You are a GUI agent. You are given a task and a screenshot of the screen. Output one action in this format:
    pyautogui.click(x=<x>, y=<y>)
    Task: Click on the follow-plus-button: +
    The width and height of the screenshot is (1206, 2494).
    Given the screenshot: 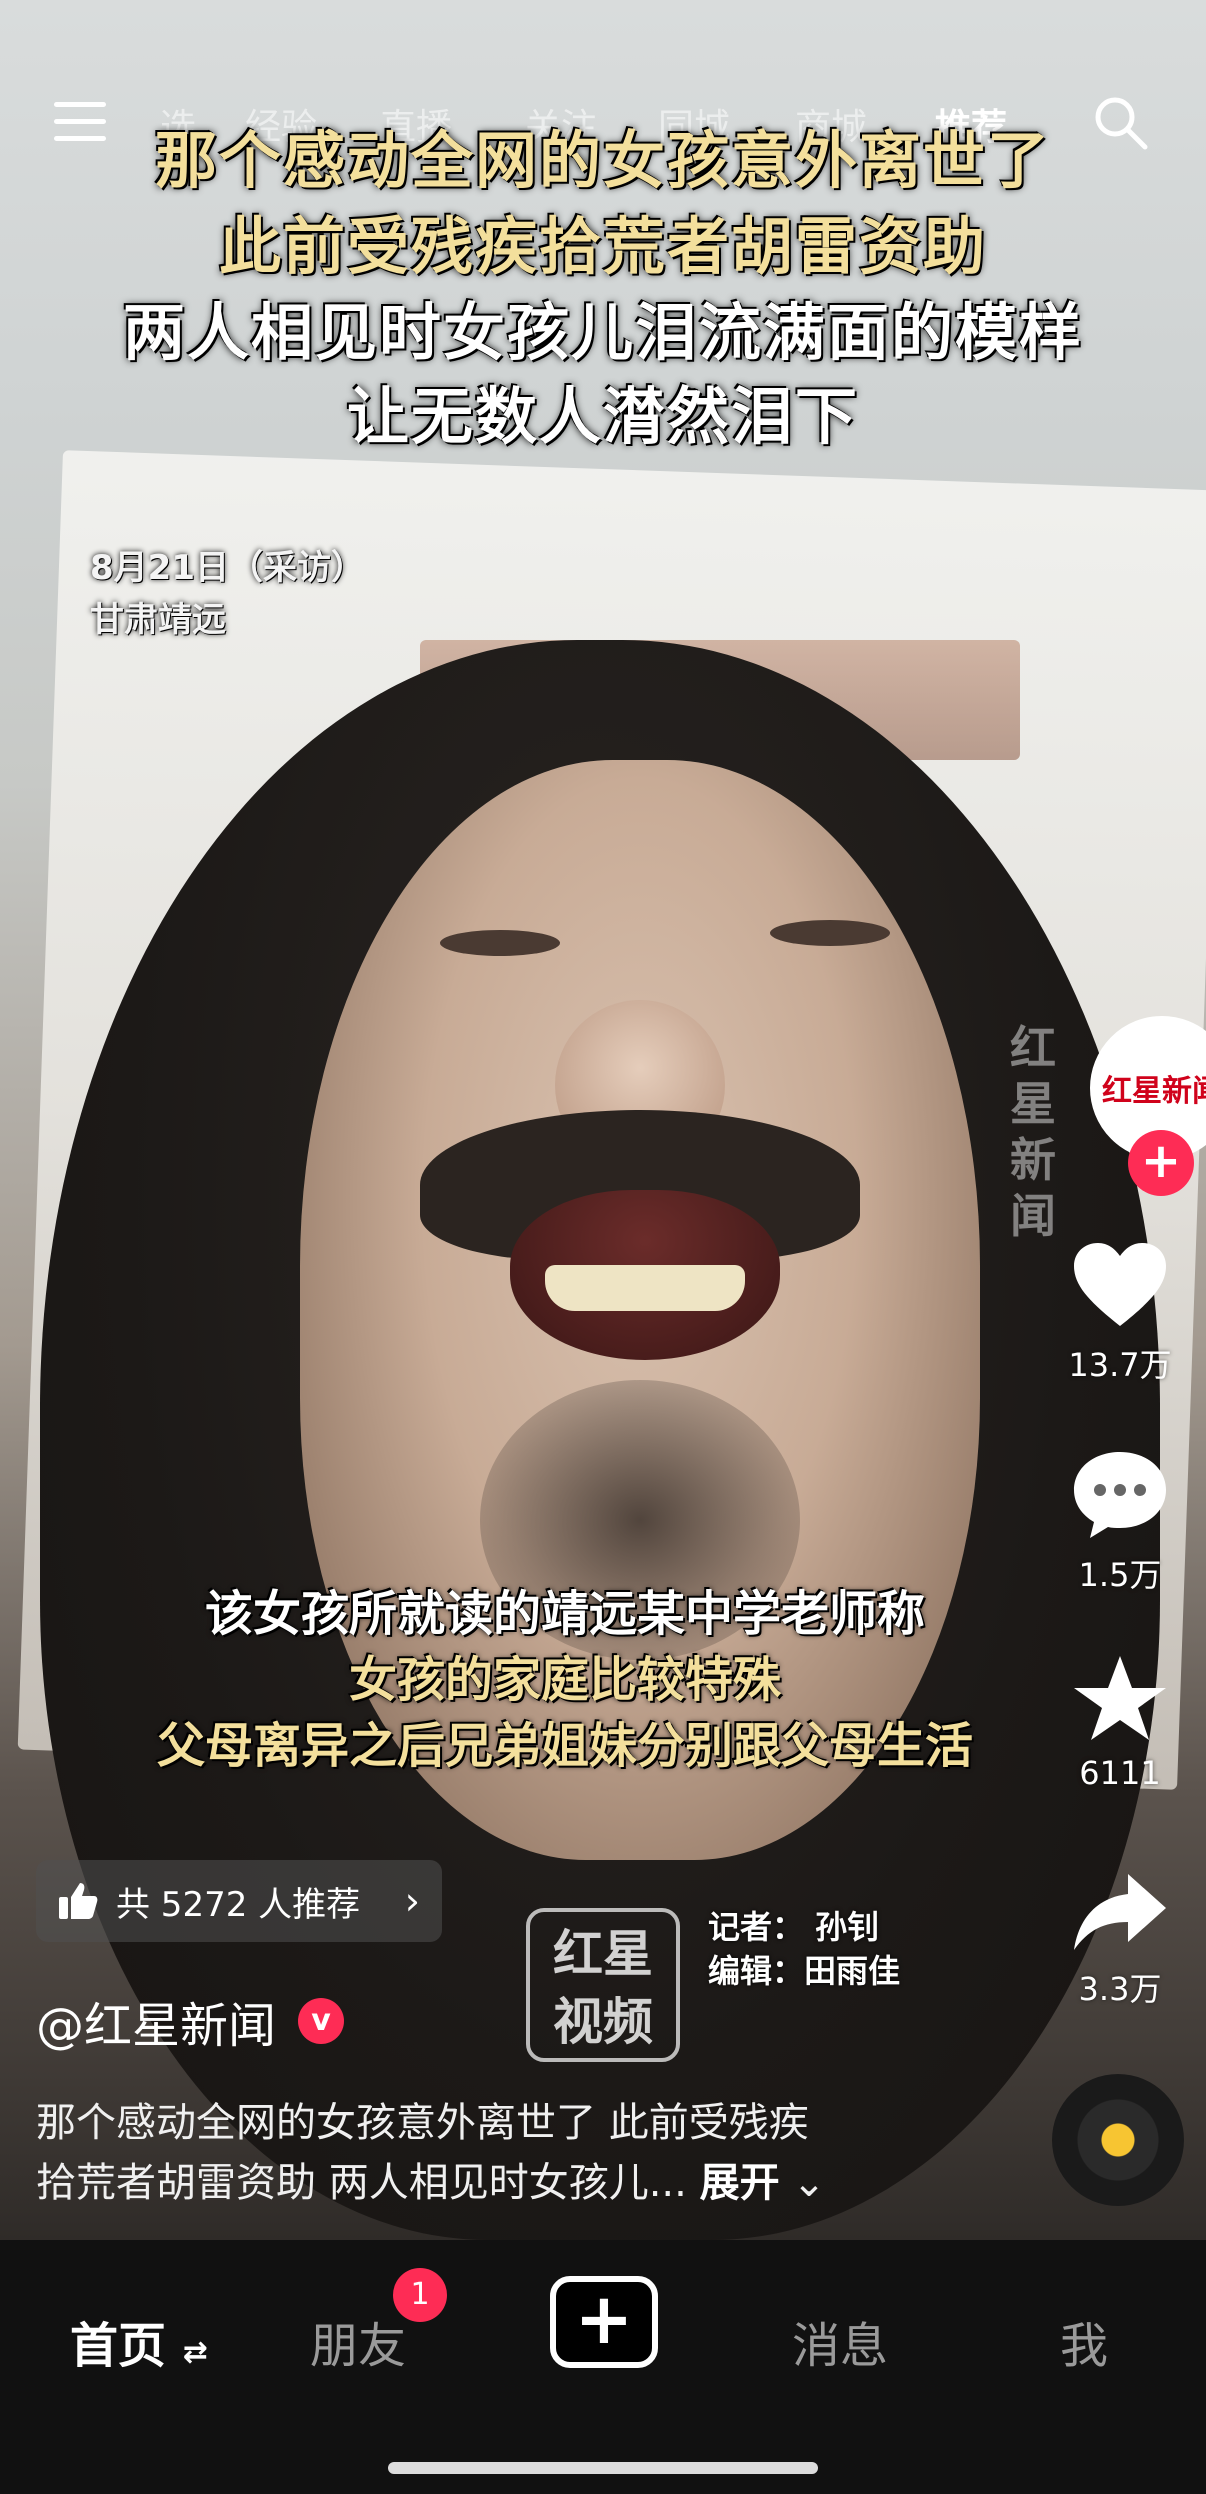 What is the action you would take?
    pyautogui.click(x=1161, y=1163)
    